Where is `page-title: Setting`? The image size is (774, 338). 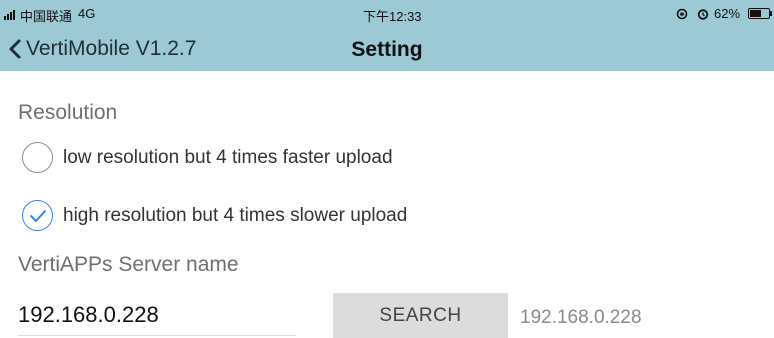 page-title: Setting is located at coordinates (387, 49).